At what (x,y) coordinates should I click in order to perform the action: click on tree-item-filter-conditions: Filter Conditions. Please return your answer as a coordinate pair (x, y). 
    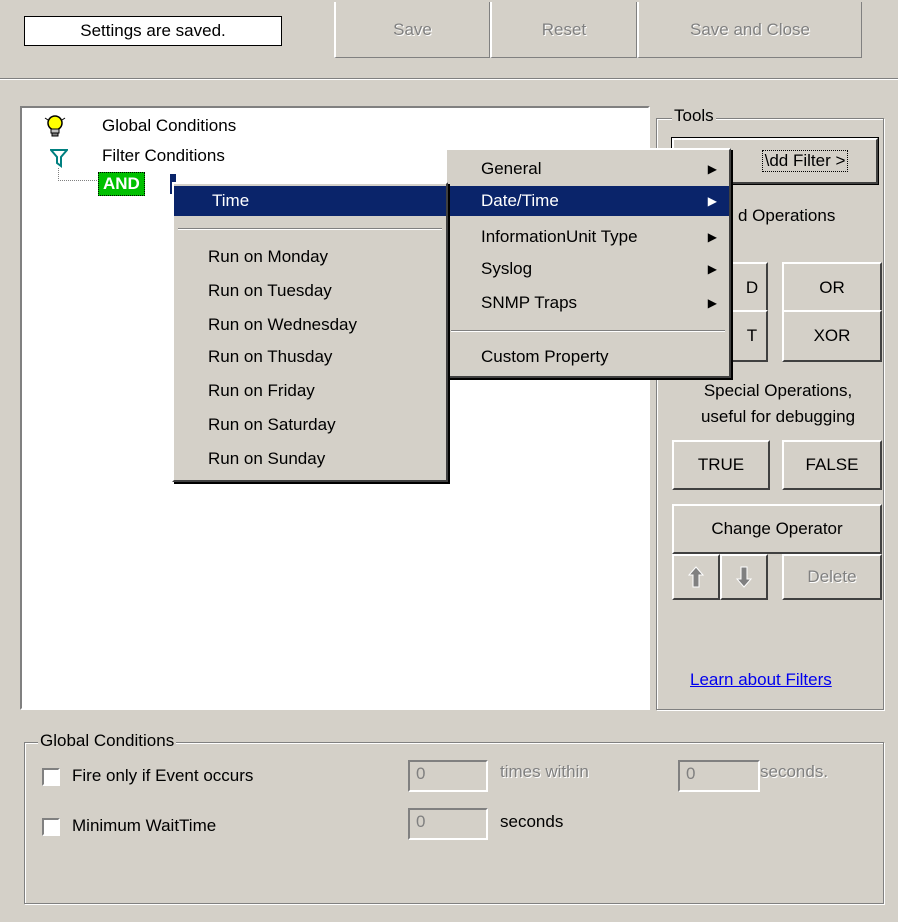
    Looking at the image, I should click on (163, 156).